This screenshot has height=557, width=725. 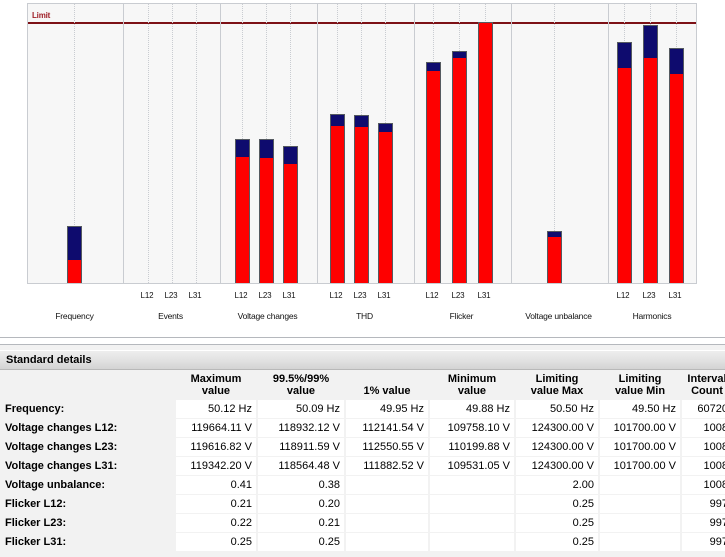 What do you see at coordinates (557, 466) in the screenshot?
I see `table-cell-r3-c4: 124300.00 V` at bounding box center [557, 466].